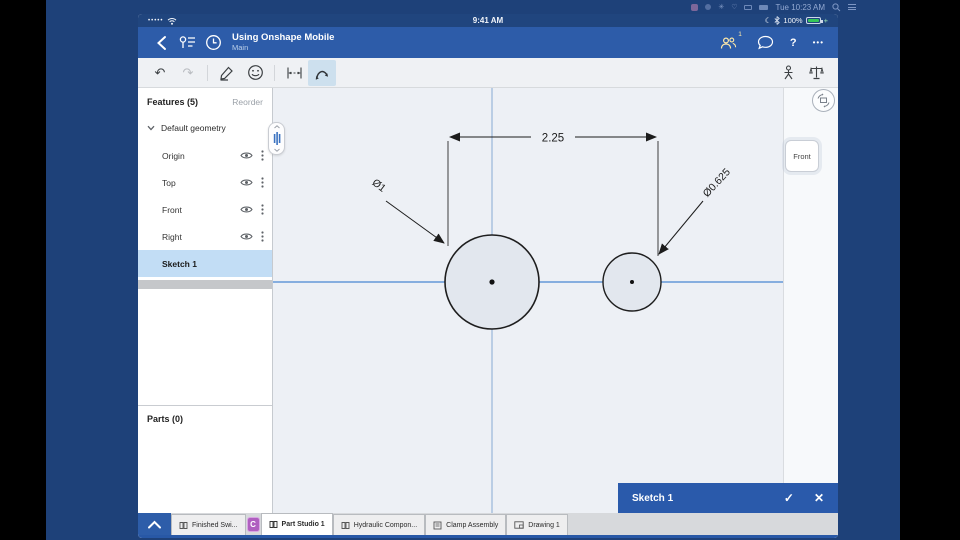 This screenshot has height=540, width=960. I want to click on assembly-icon, so click(437, 525).